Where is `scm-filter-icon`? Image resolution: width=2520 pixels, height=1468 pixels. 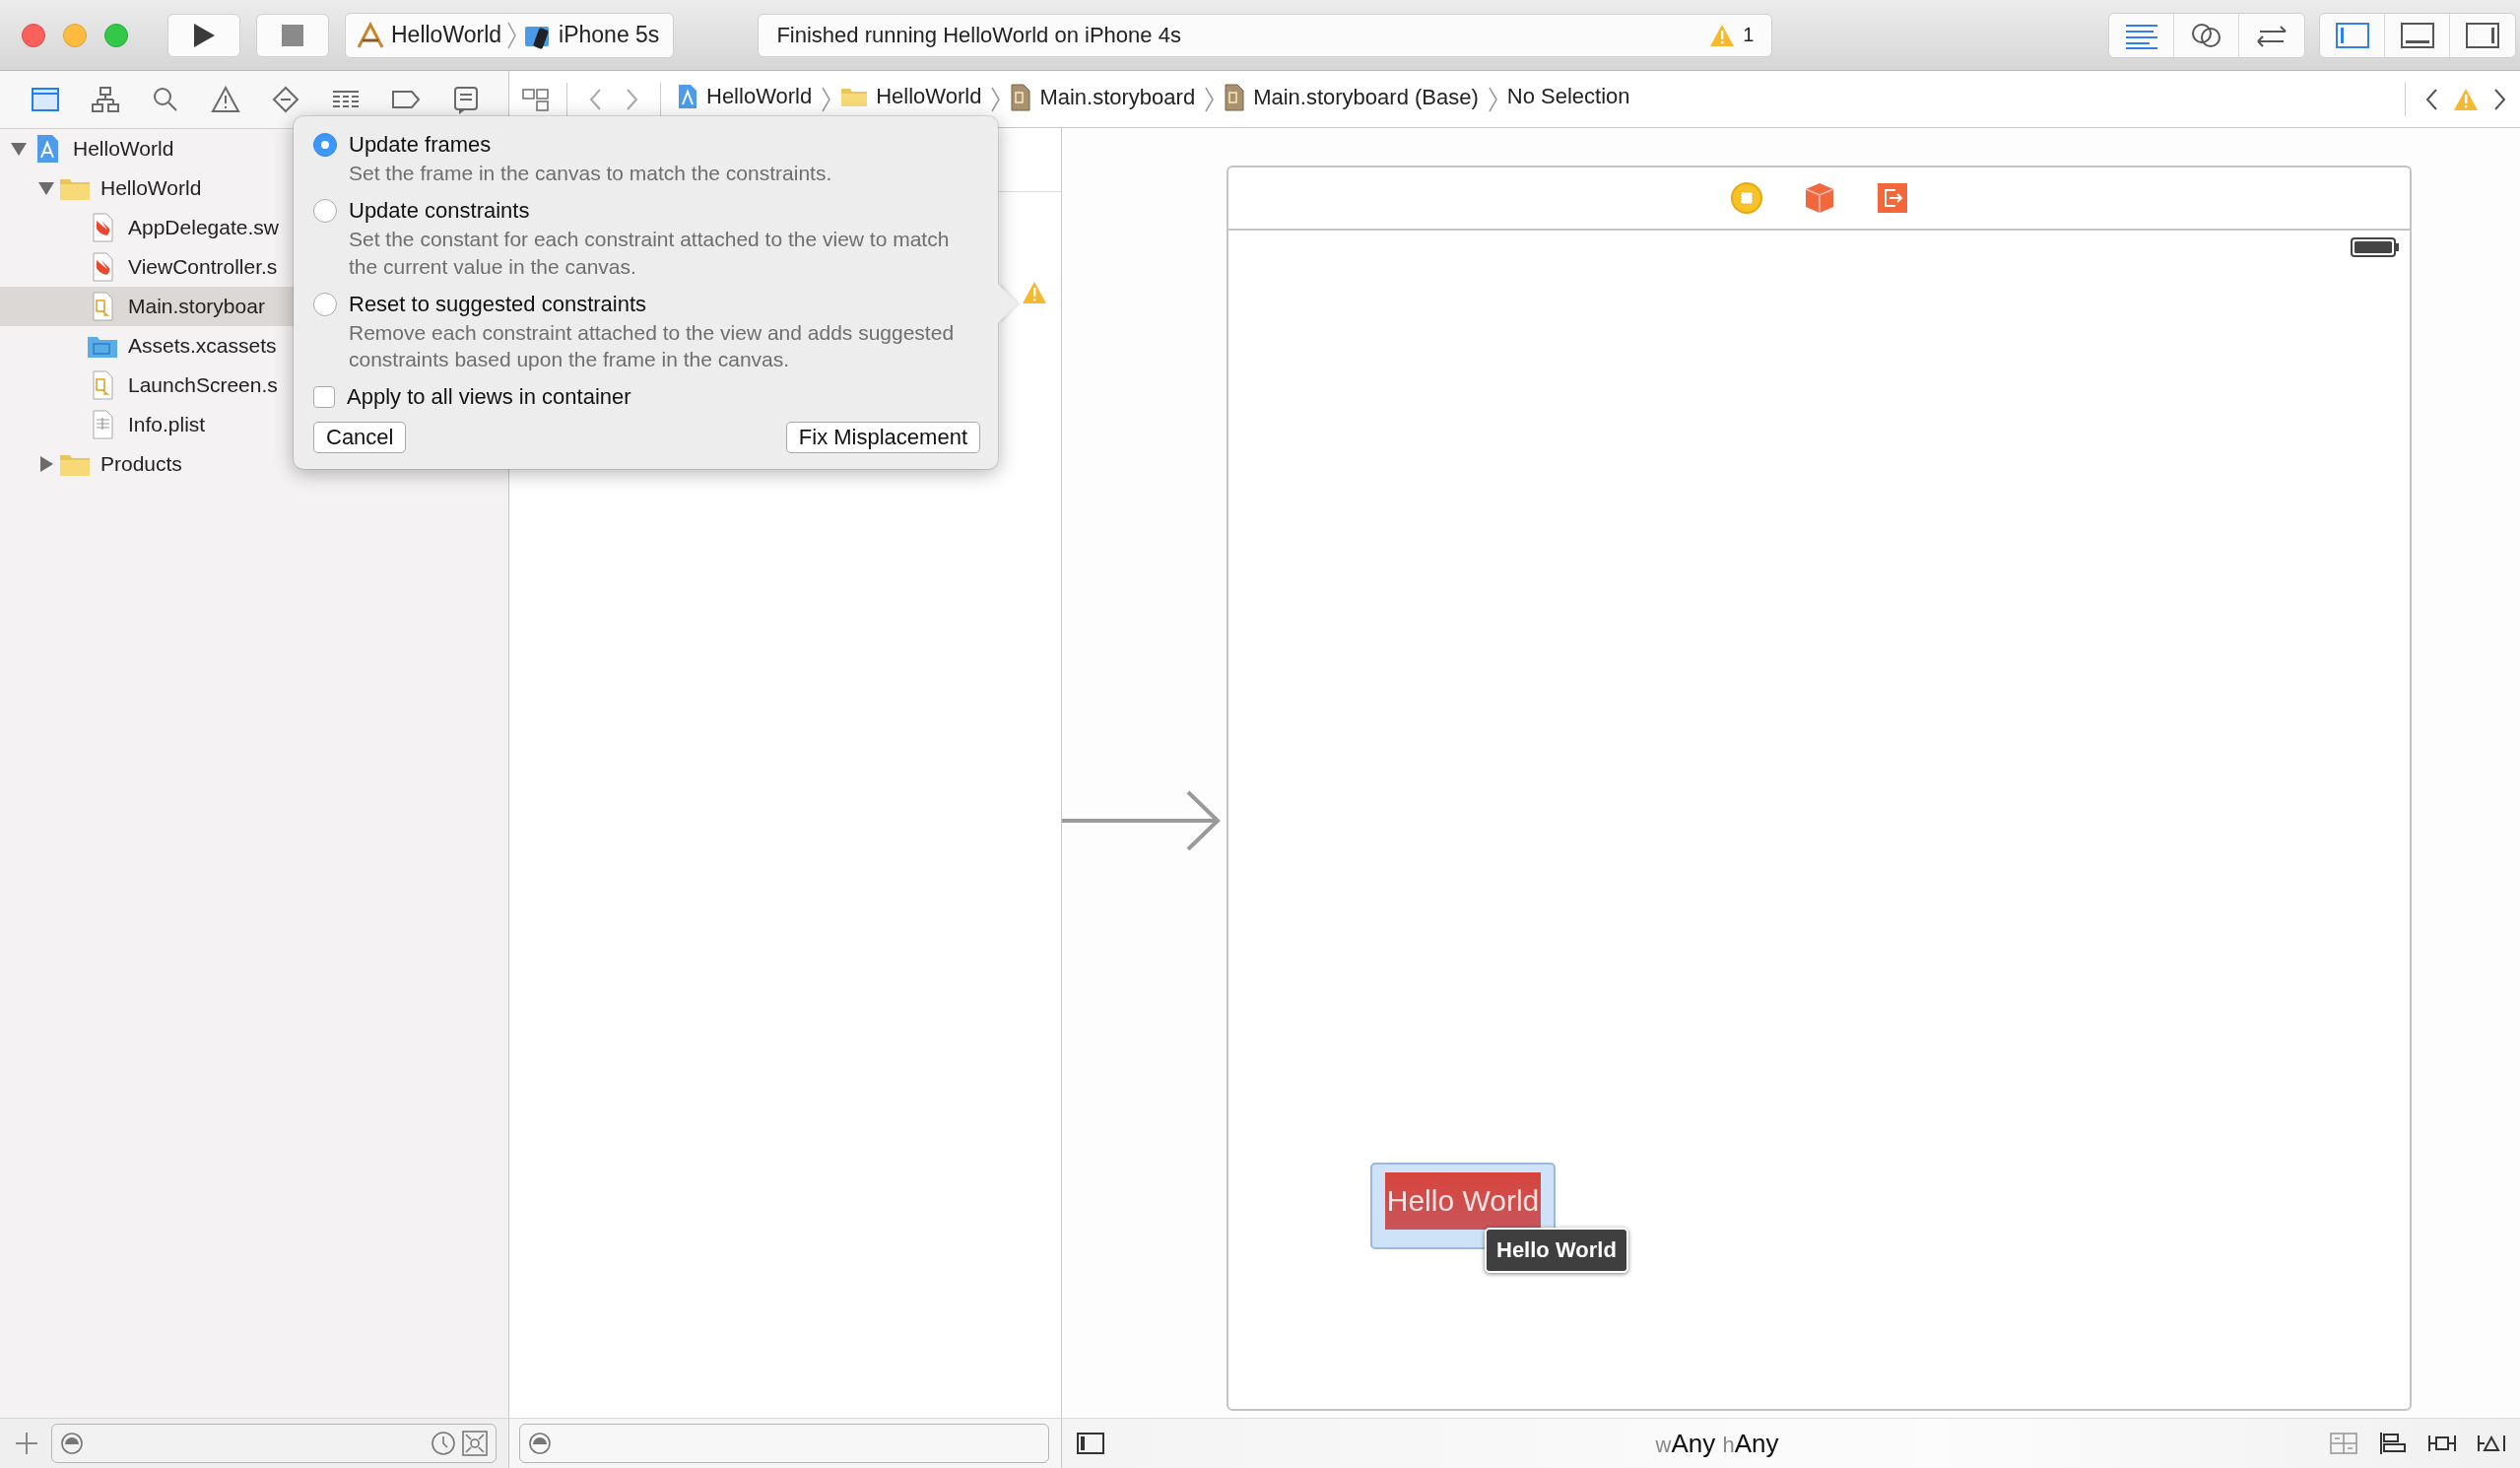 scm-filter-icon is located at coordinates (475, 1443).